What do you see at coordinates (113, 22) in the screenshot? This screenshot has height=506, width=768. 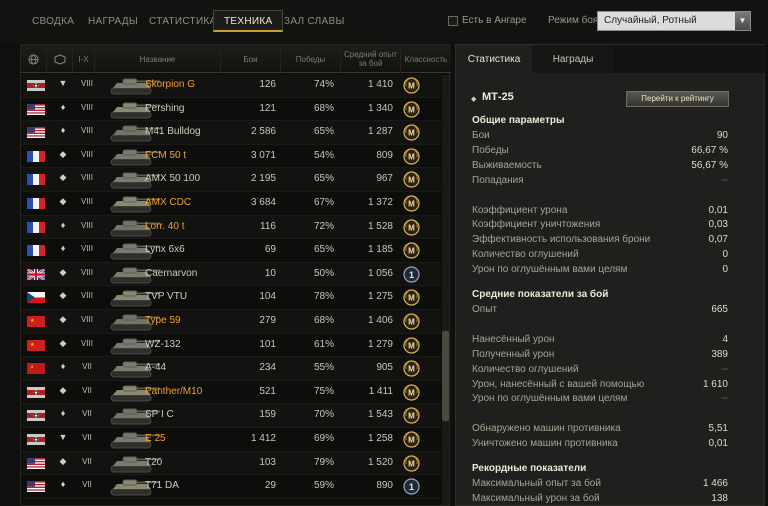 I see `tab-awards: НАГРАДЫ` at bounding box center [113, 22].